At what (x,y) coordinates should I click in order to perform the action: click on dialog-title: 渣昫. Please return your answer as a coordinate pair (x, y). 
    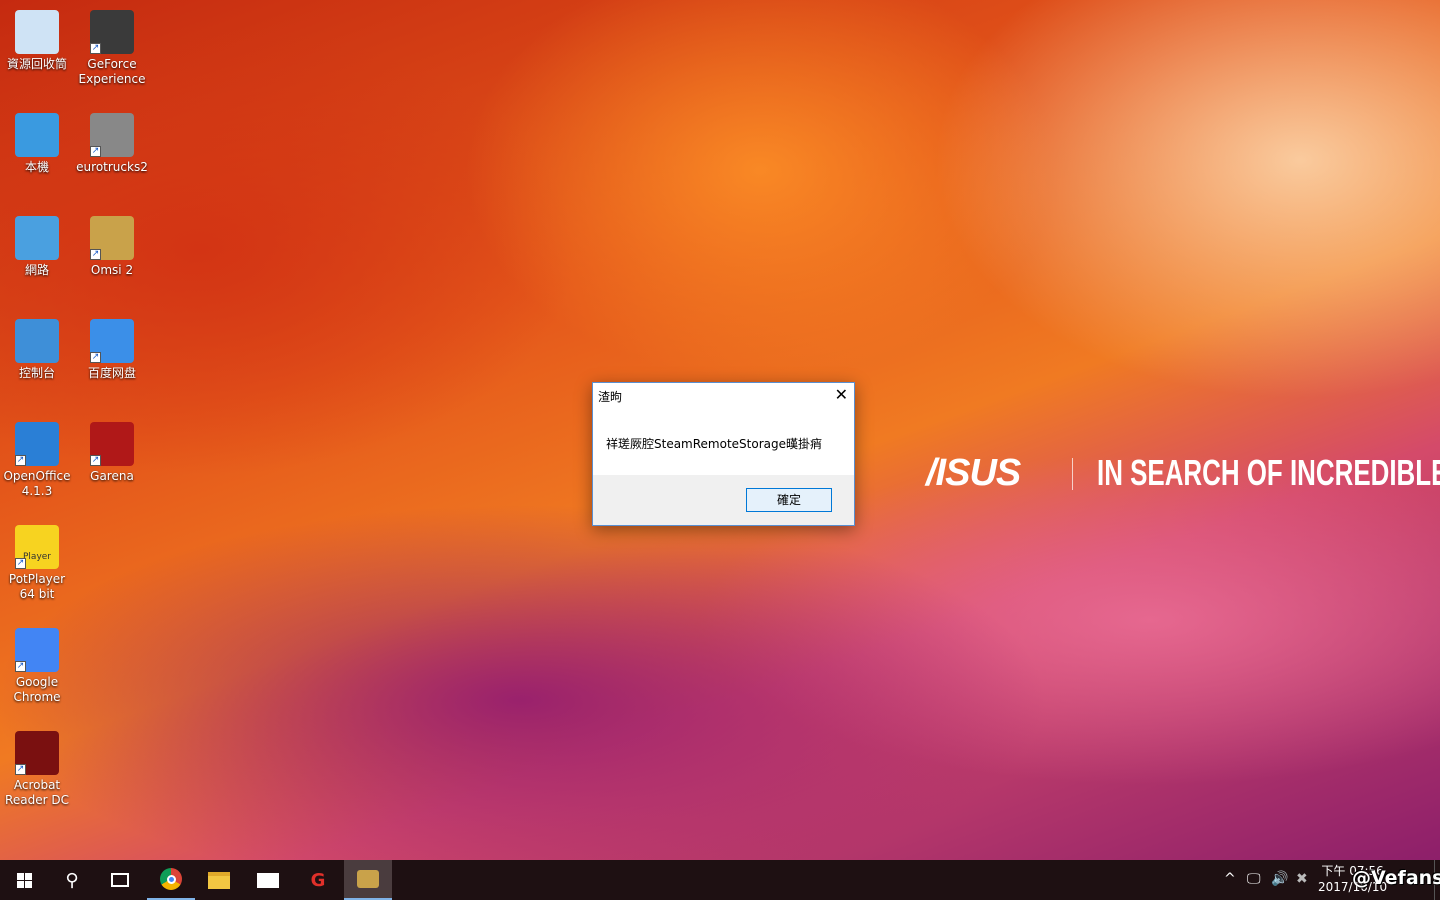
    Looking at the image, I should click on (610, 397).